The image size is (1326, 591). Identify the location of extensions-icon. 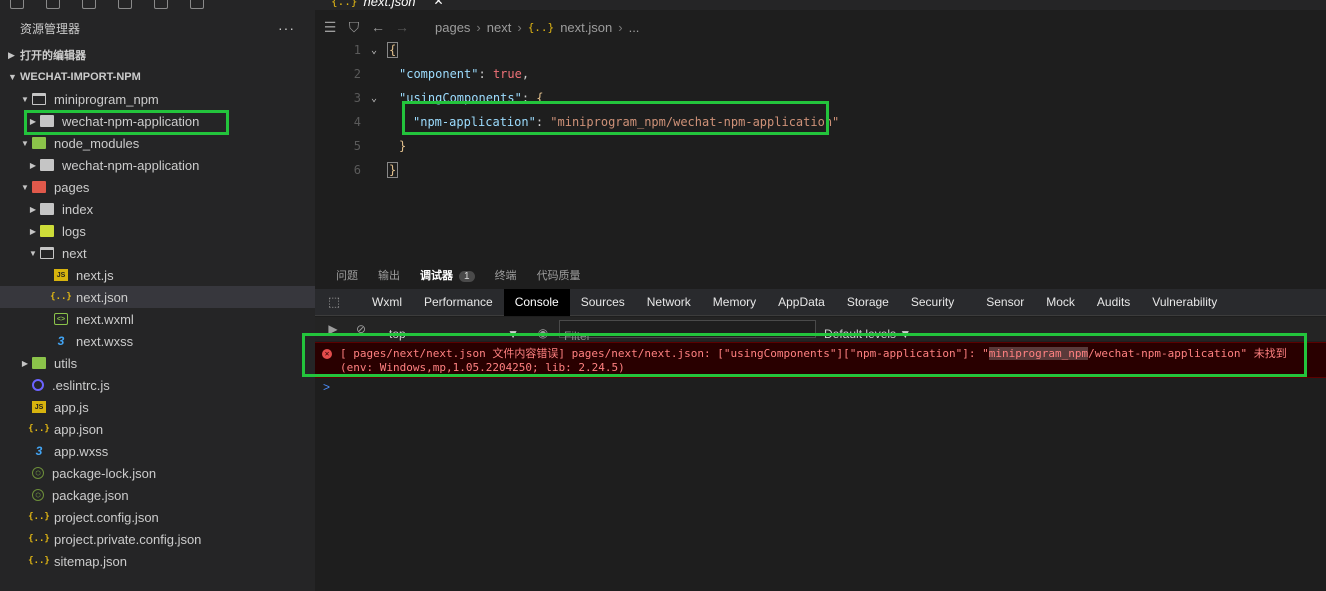
(125, 4).